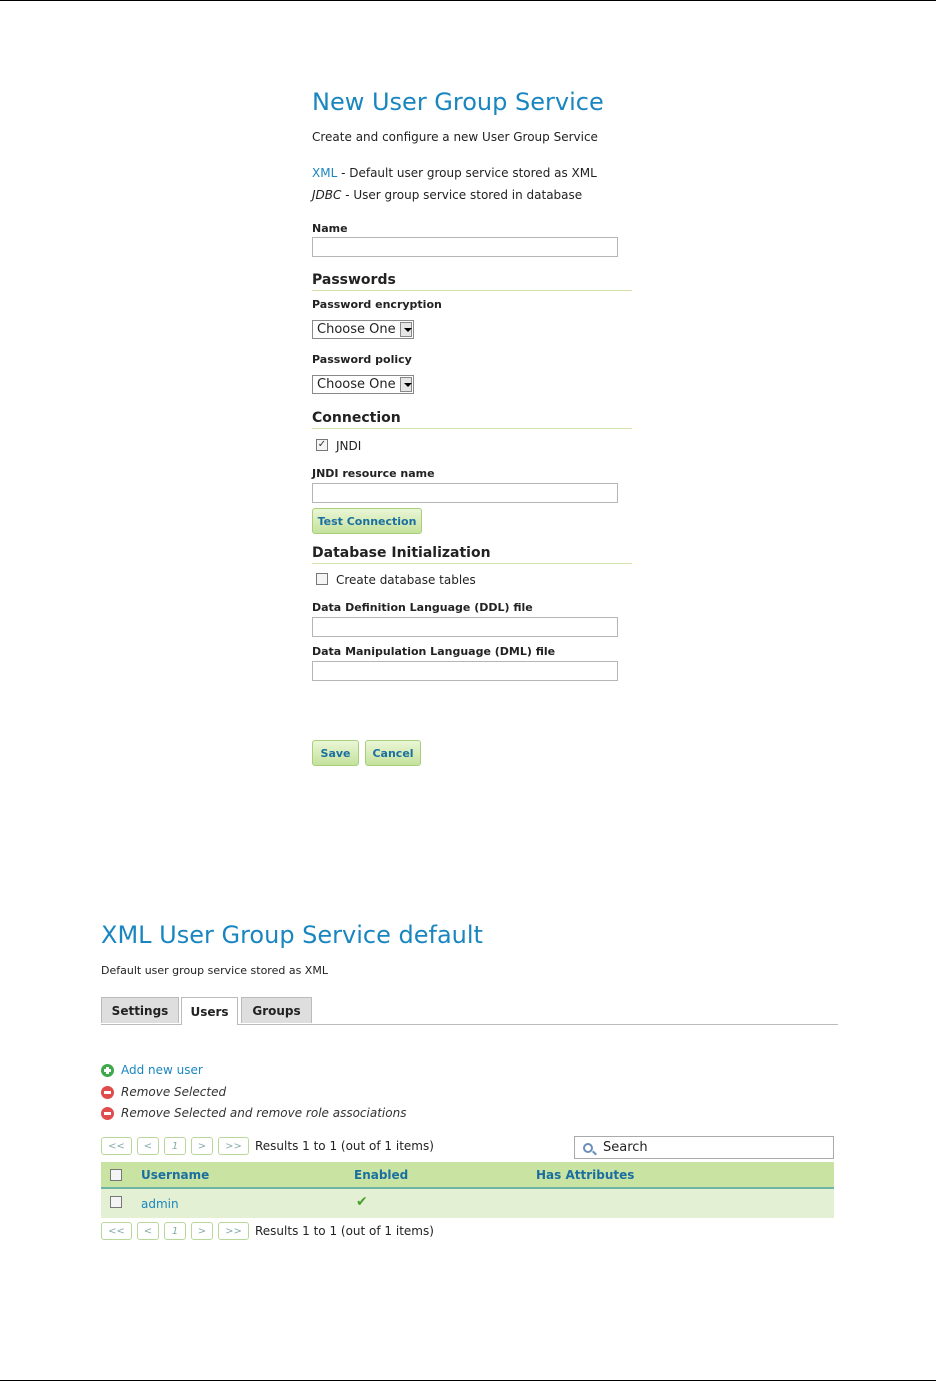  Describe the element at coordinates (465, 493) in the screenshot. I see `jndi-resource-input` at that location.